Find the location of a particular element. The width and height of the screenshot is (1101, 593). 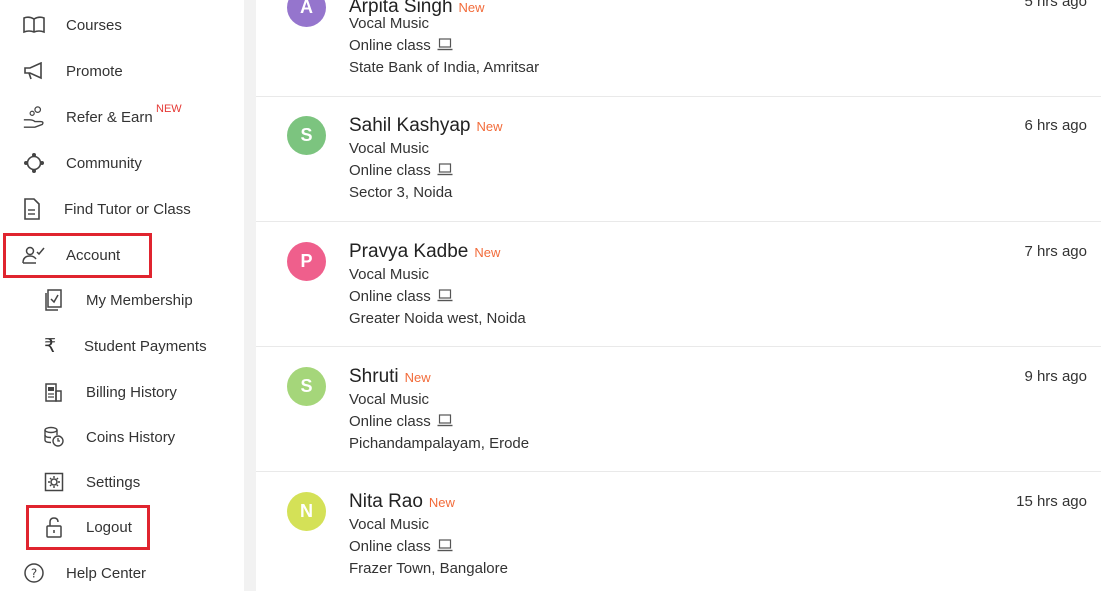

student-name: Pravya Kadbe New is located at coordinates (424, 252).